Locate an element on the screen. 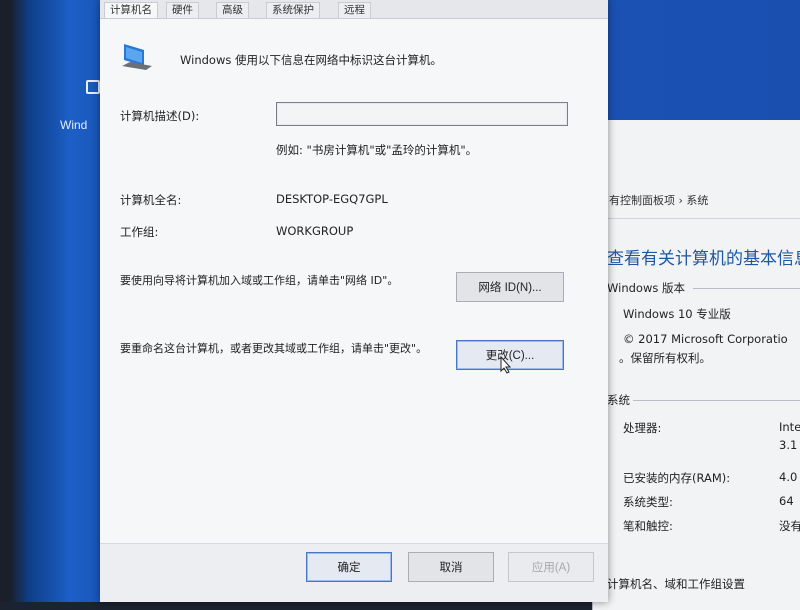  pen-touch-label: 笔和触控: is located at coordinates (648, 526).